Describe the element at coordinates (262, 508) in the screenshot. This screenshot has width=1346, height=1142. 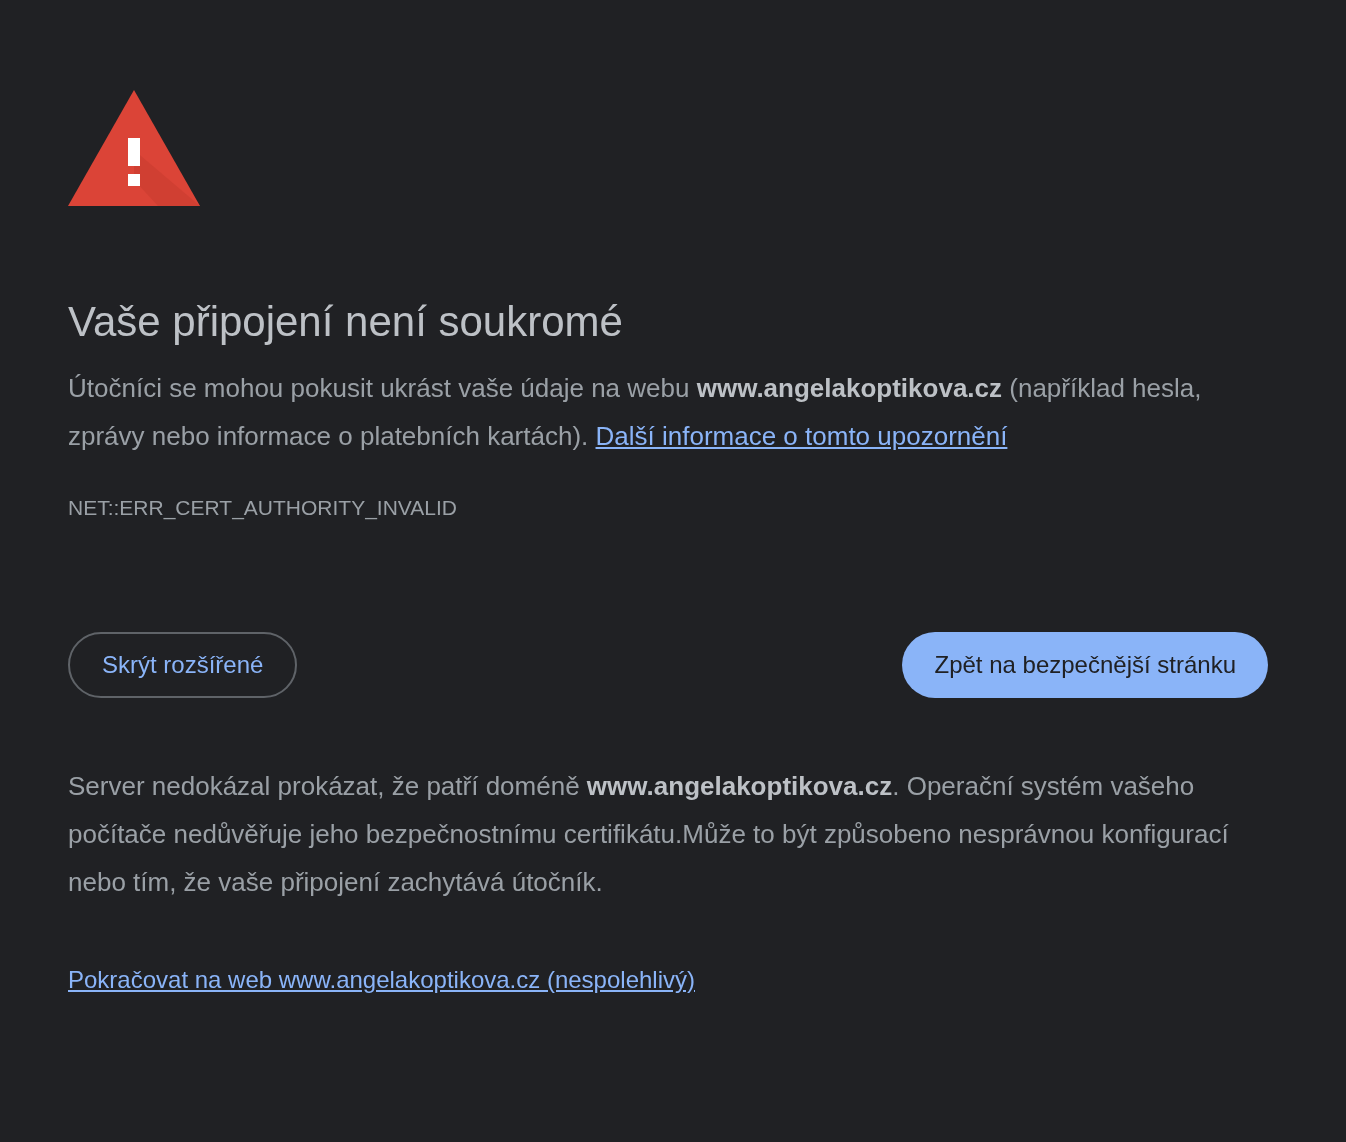
I see `error-code: NET::ERR_CERT_AUTHORITY_INVALID` at that location.